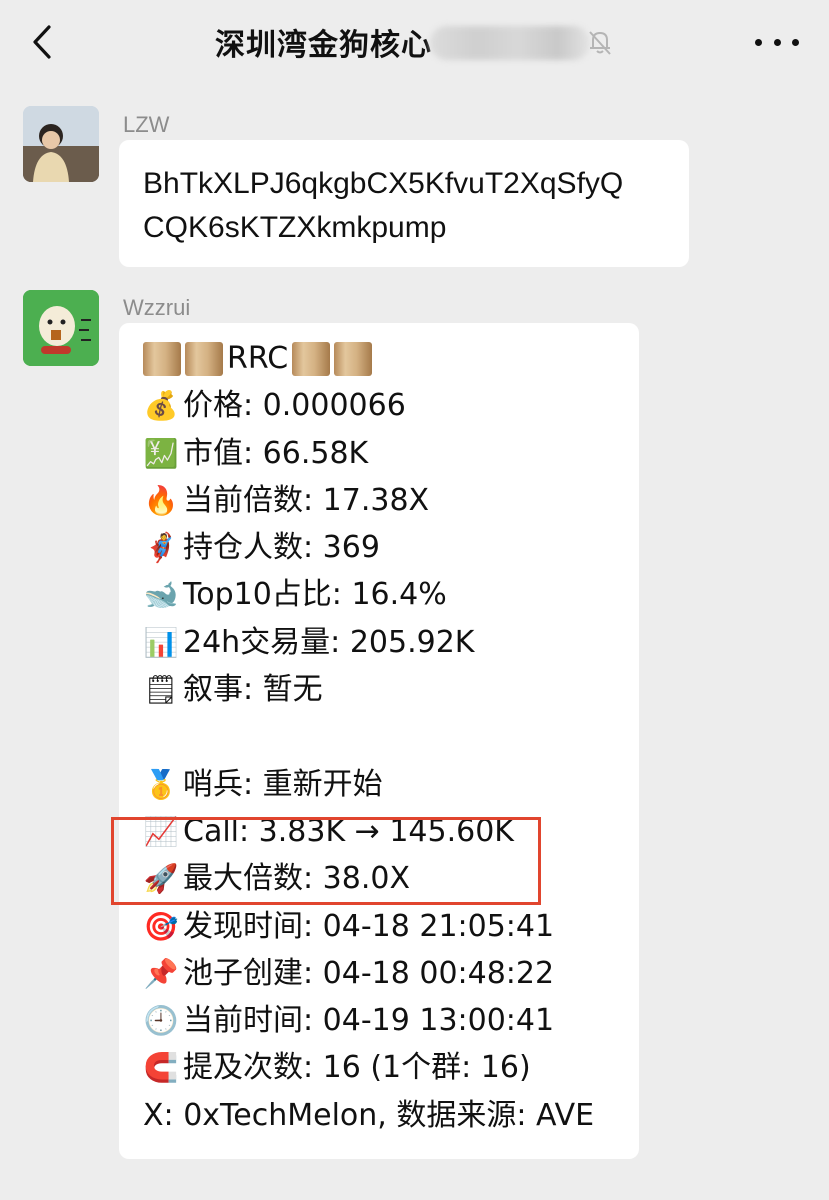  What do you see at coordinates (161, 642) in the screenshot?
I see `bar-chart-icon: 📊` at bounding box center [161, 642].